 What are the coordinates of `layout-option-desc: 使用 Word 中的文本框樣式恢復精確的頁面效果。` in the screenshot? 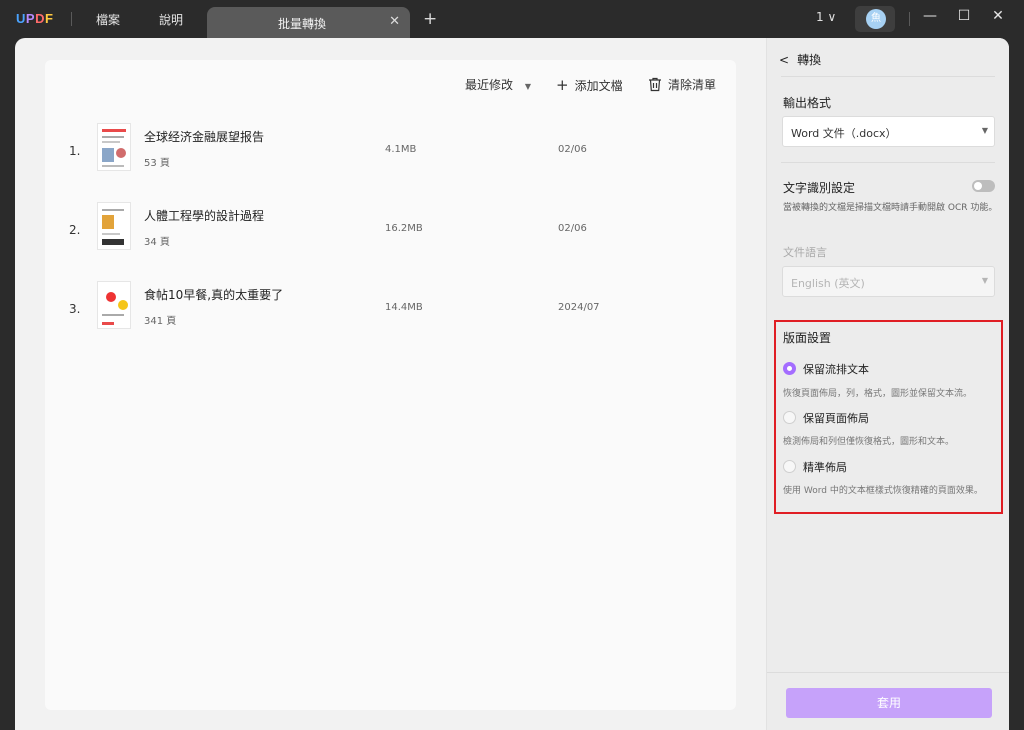 It's located at (883, 491).